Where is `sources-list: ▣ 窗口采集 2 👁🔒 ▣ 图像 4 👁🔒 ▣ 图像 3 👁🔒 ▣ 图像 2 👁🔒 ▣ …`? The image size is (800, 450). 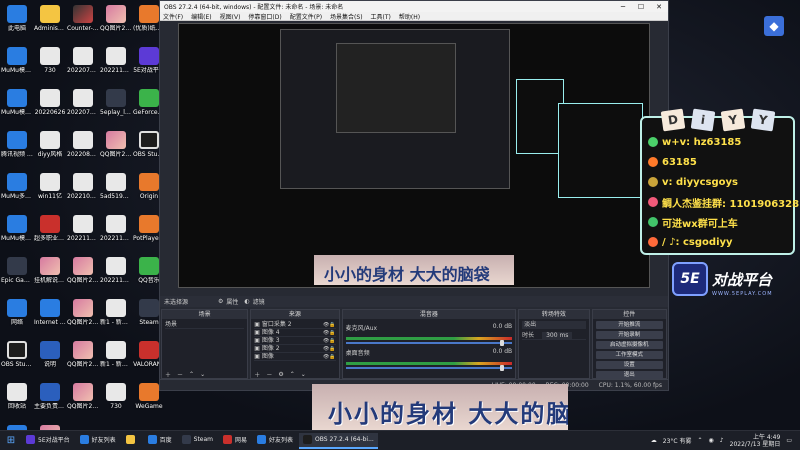 sources-list: ▣ 窗口采集 2 👁🔒 ▣ 图像 4 👁🔒 ▣ 图像 3 👁🔒 ▣ 图像 2 👁🔒 ▣ … is located at coordinates (294, 341).